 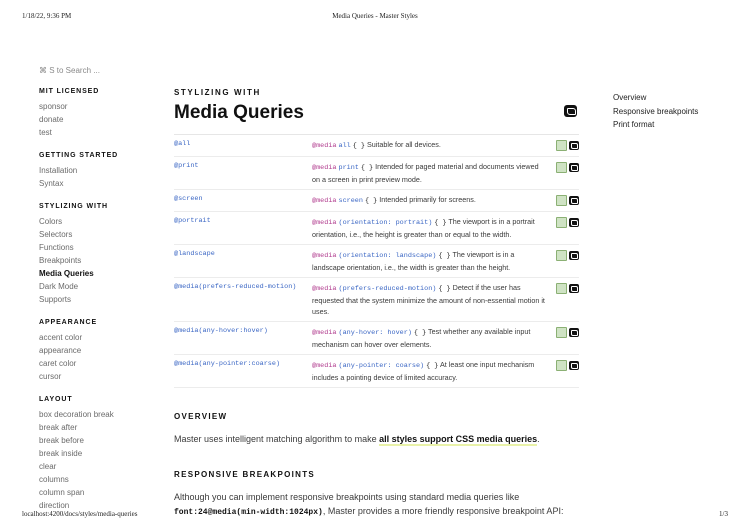 What do you see at coordinates (68, 322) in the screenshot?
I see `sidebar-heading: APPEARANCE` at bounding box center [68, 322].